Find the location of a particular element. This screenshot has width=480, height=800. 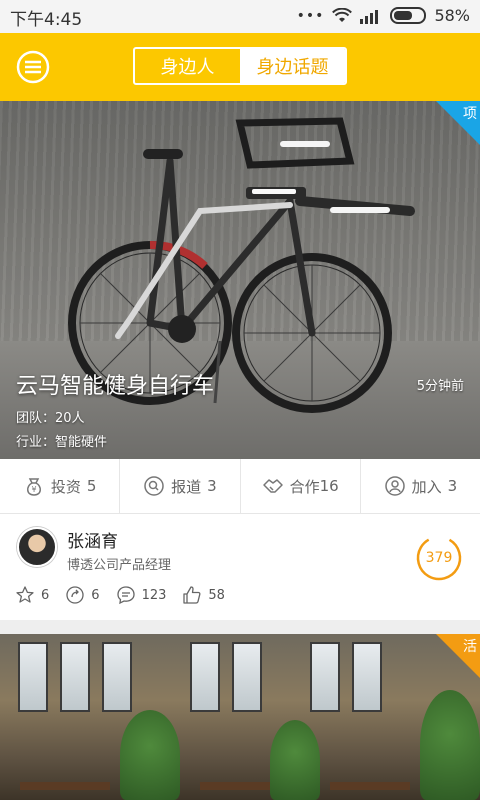

tab-nearby-topics: 身边话题 is located at coordinates (292, 66).